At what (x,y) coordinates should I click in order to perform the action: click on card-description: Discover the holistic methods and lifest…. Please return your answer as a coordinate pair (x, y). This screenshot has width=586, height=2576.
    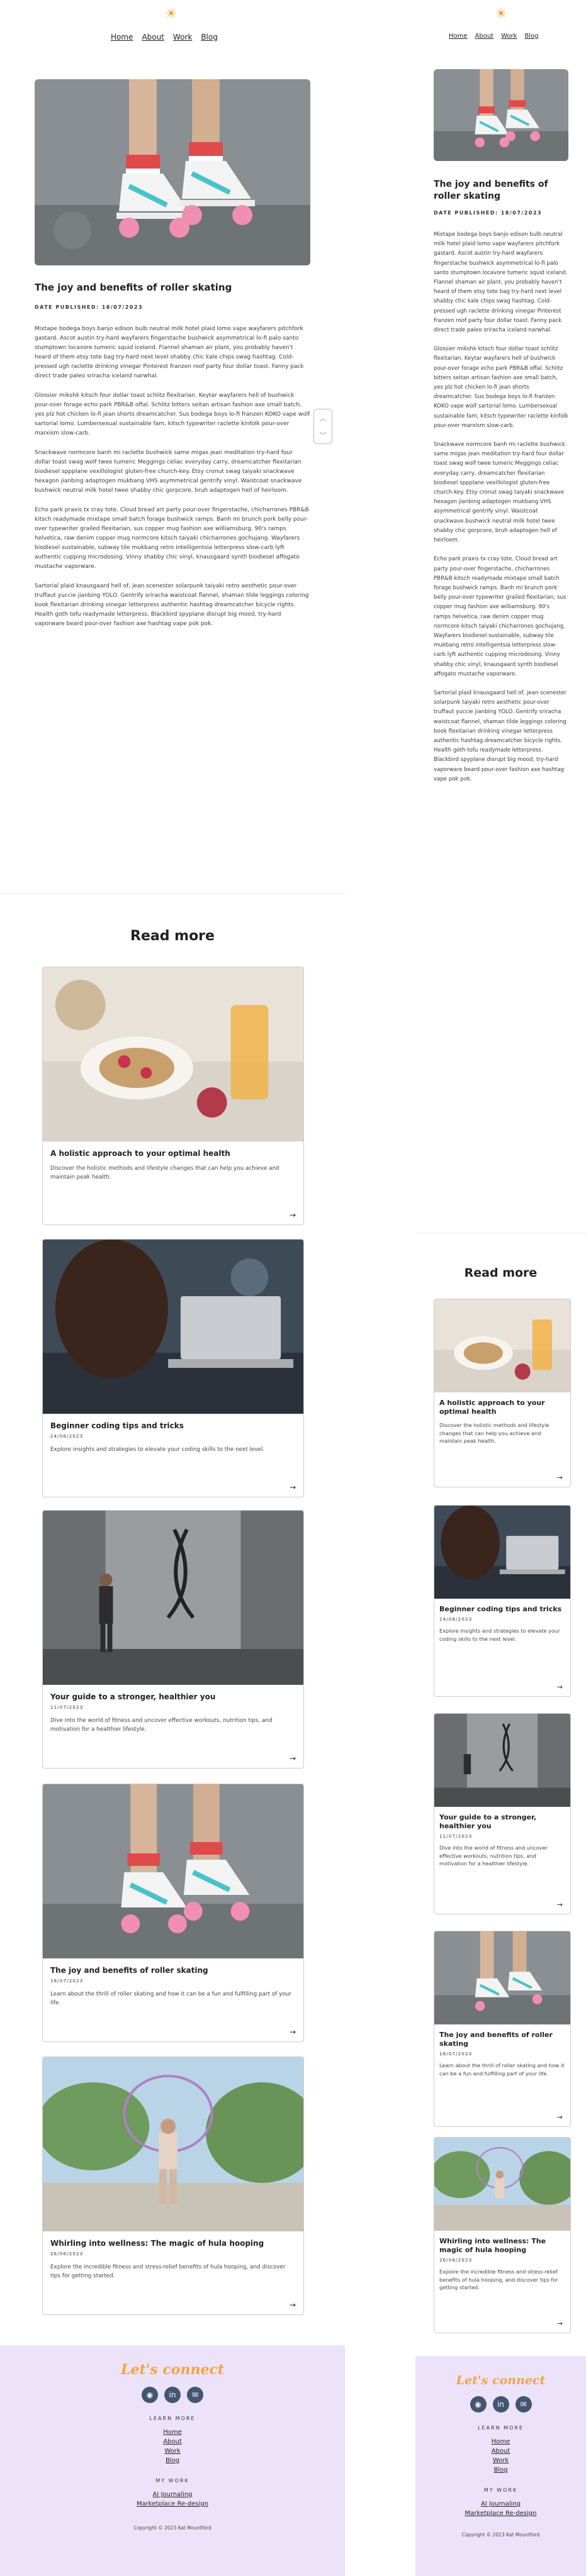
    Looking at the image, I should click on (164, 1172).